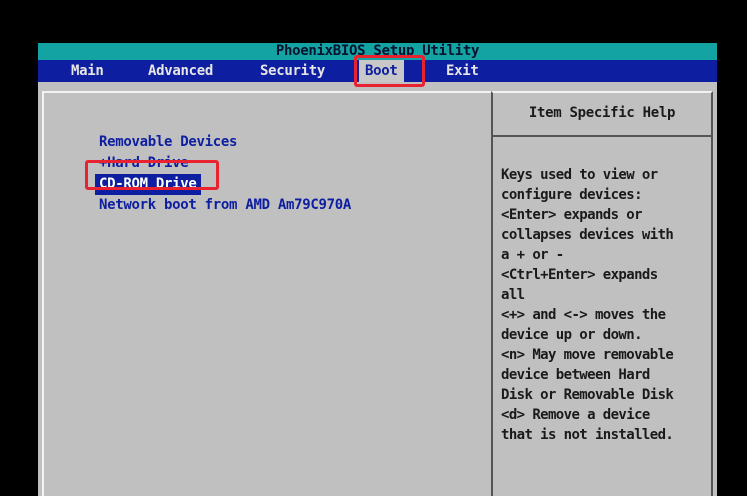 The width and height of the screenshot is (747, 496). What do you see at coordinates (513, 295) in the screenshot?
I see `help-line: all` at bounding box center [513, 295].